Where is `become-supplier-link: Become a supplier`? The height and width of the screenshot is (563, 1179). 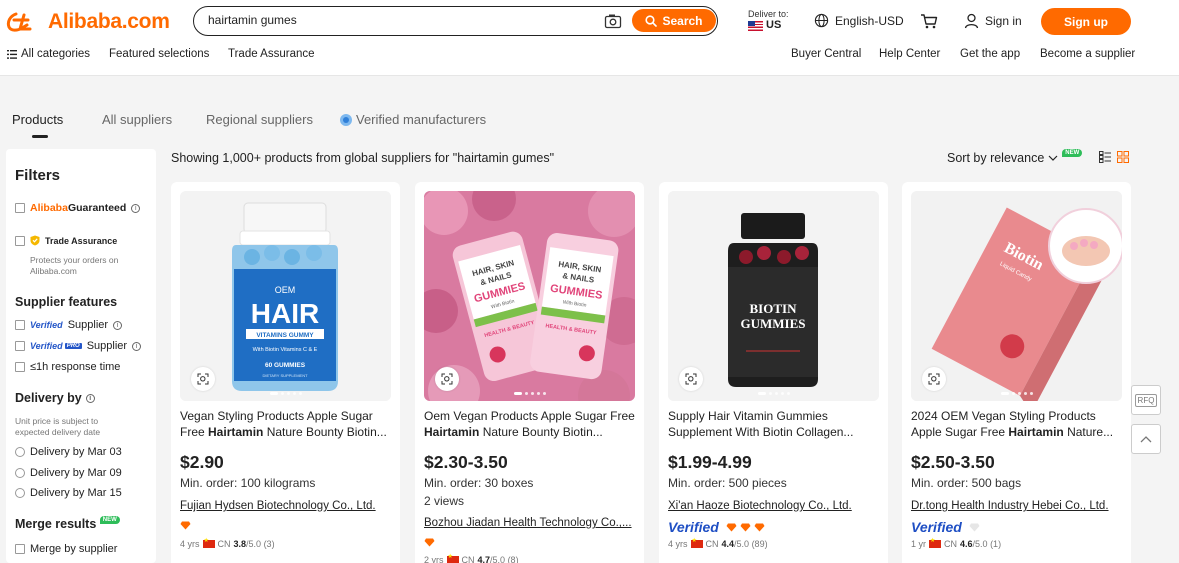
become-supplier-link: Become a supplier is located at coordinates (1087, 54).